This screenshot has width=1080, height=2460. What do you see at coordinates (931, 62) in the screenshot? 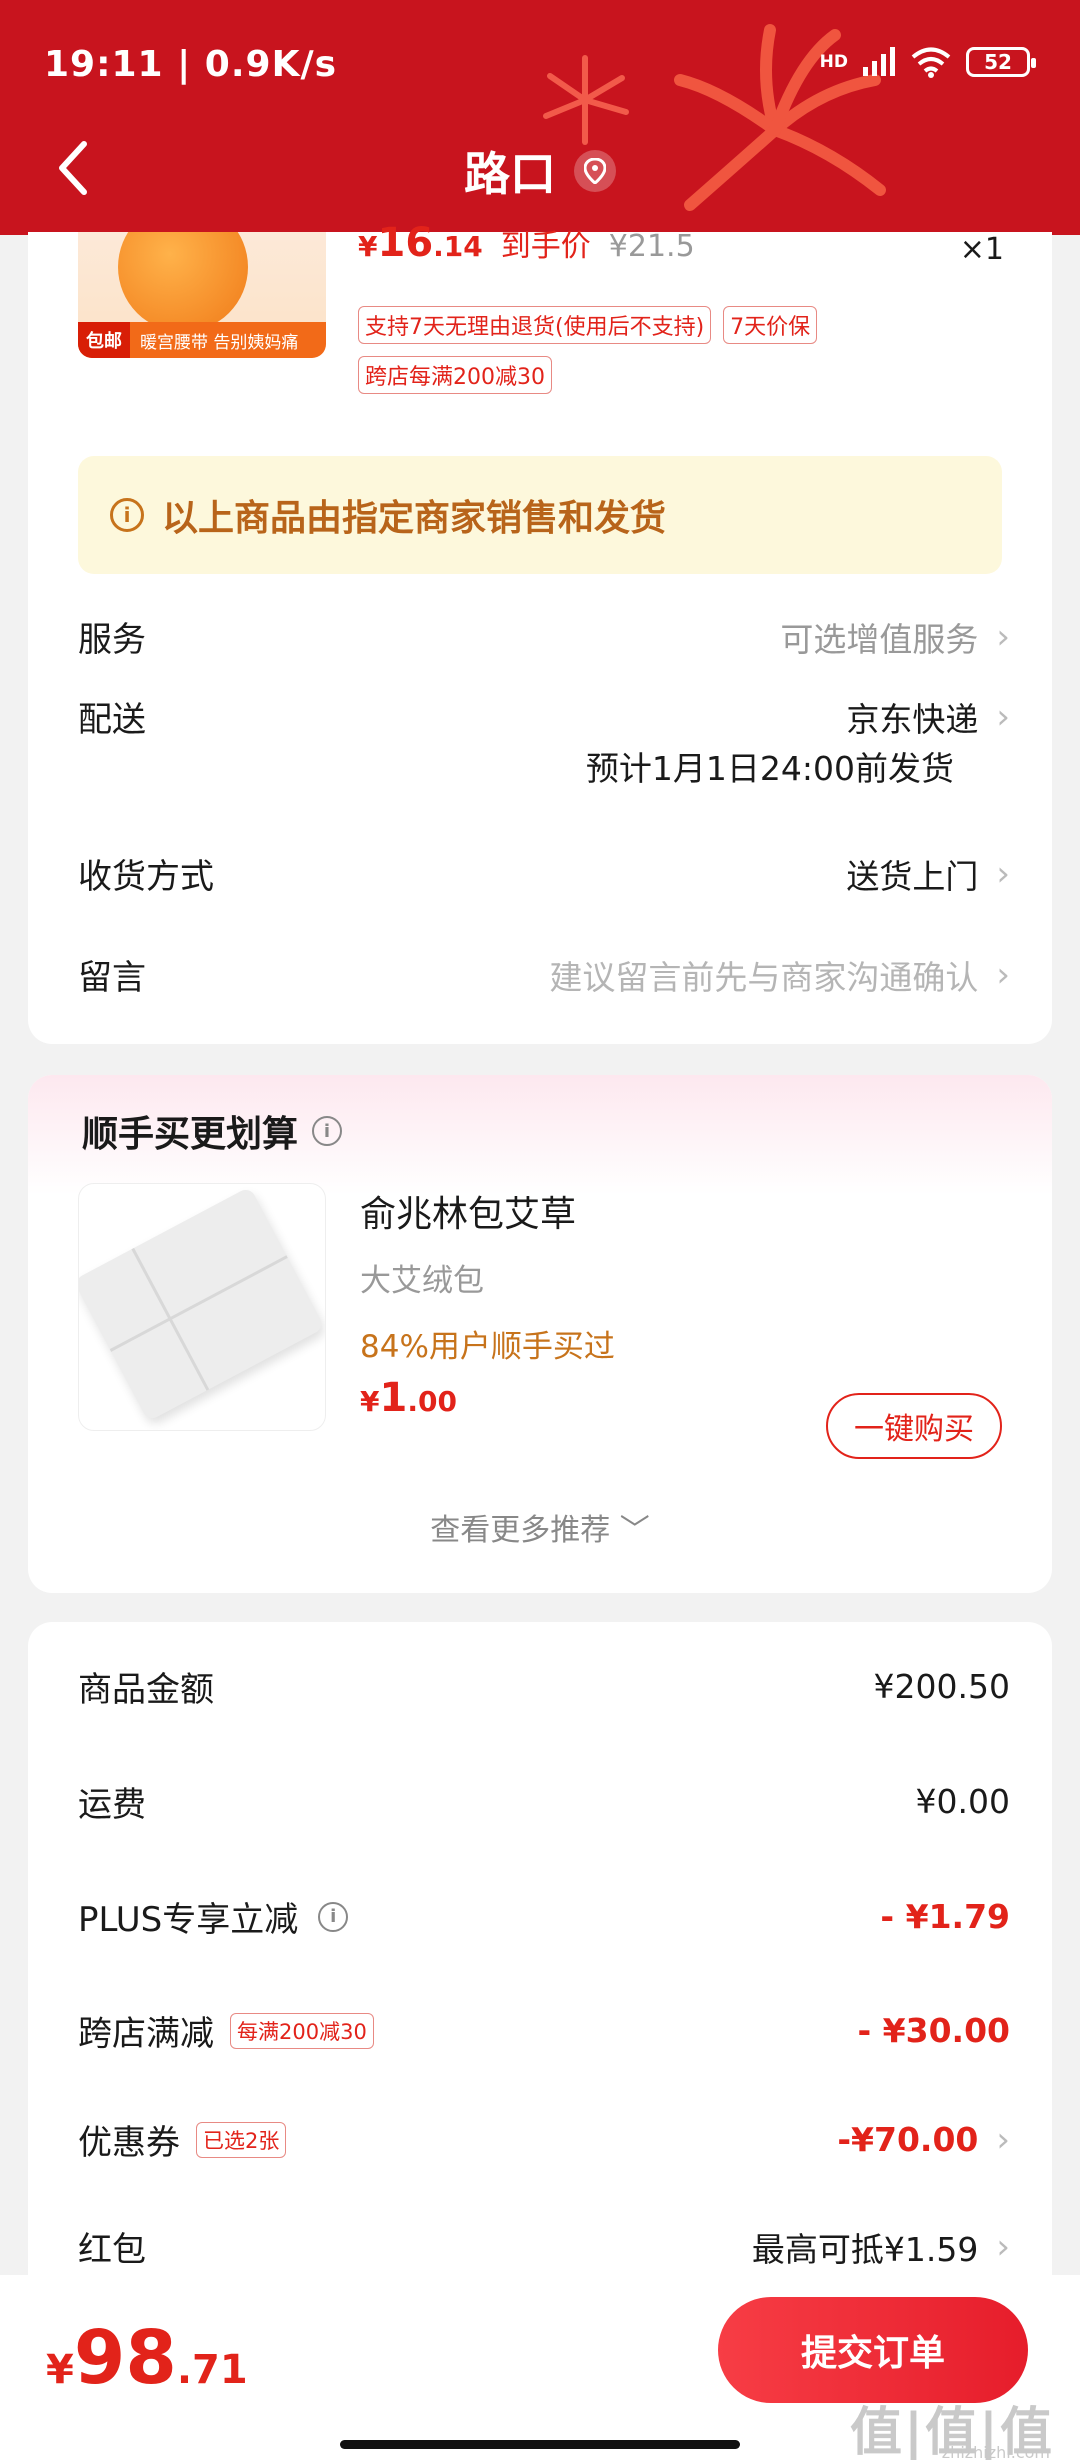
I see `wifi-icon` at bounding box center [931, 62].